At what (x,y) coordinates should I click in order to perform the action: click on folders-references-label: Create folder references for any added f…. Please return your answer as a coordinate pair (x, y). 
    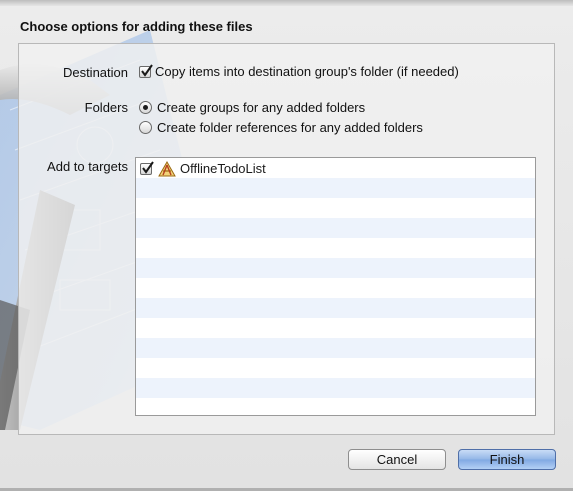
    Looking at the image, I should click on (290, 127).